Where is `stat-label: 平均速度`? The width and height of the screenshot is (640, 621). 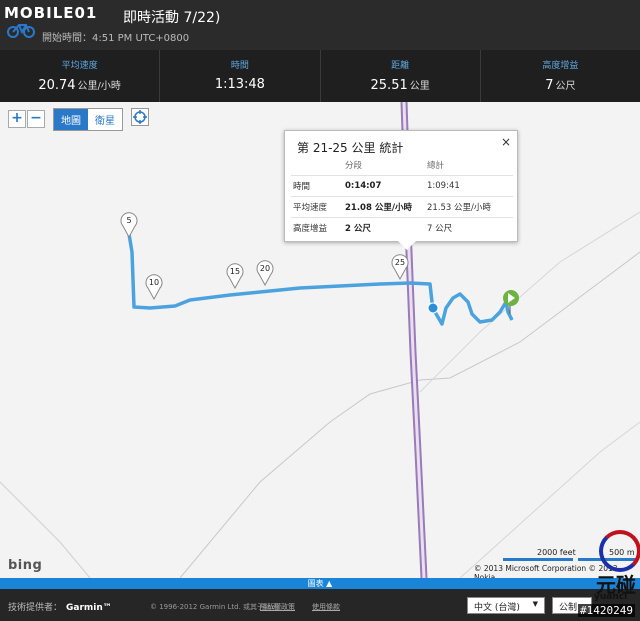 stat-label: 平均速度 is located at coordinates (79, 66).